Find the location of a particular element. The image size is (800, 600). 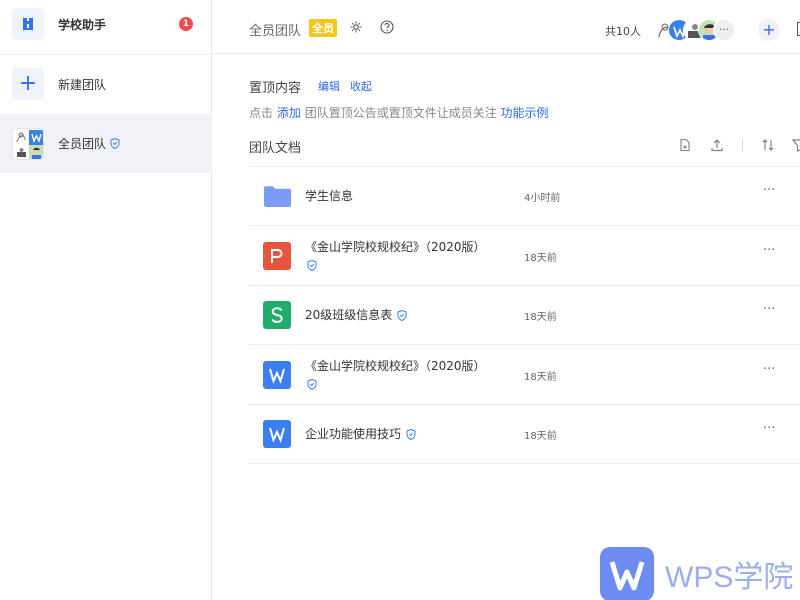

team-header: 全员团队 全员 共10人 ··· + is located at coordinates (506, 27).